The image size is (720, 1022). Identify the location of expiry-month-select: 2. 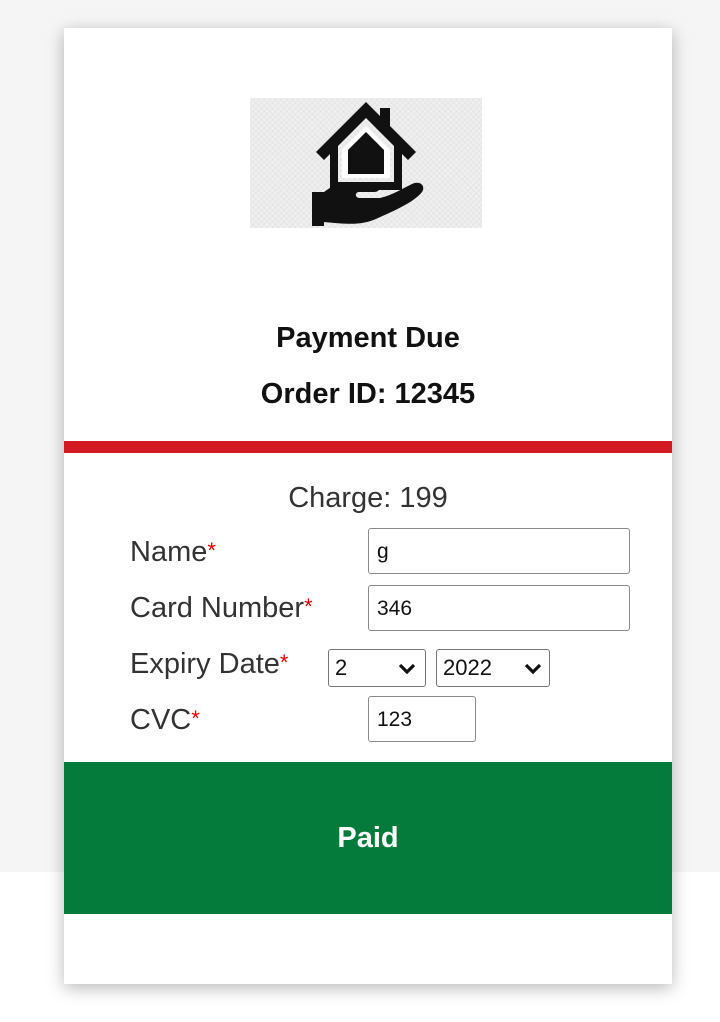
(377, 668).